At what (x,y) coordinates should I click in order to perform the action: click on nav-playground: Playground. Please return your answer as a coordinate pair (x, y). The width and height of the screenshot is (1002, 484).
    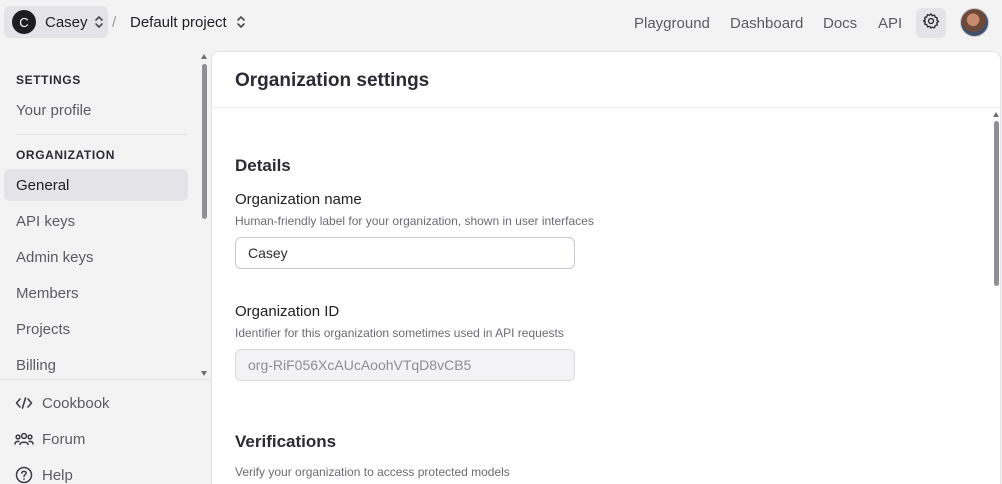
    Looking at the image, I should click on (672, 23).